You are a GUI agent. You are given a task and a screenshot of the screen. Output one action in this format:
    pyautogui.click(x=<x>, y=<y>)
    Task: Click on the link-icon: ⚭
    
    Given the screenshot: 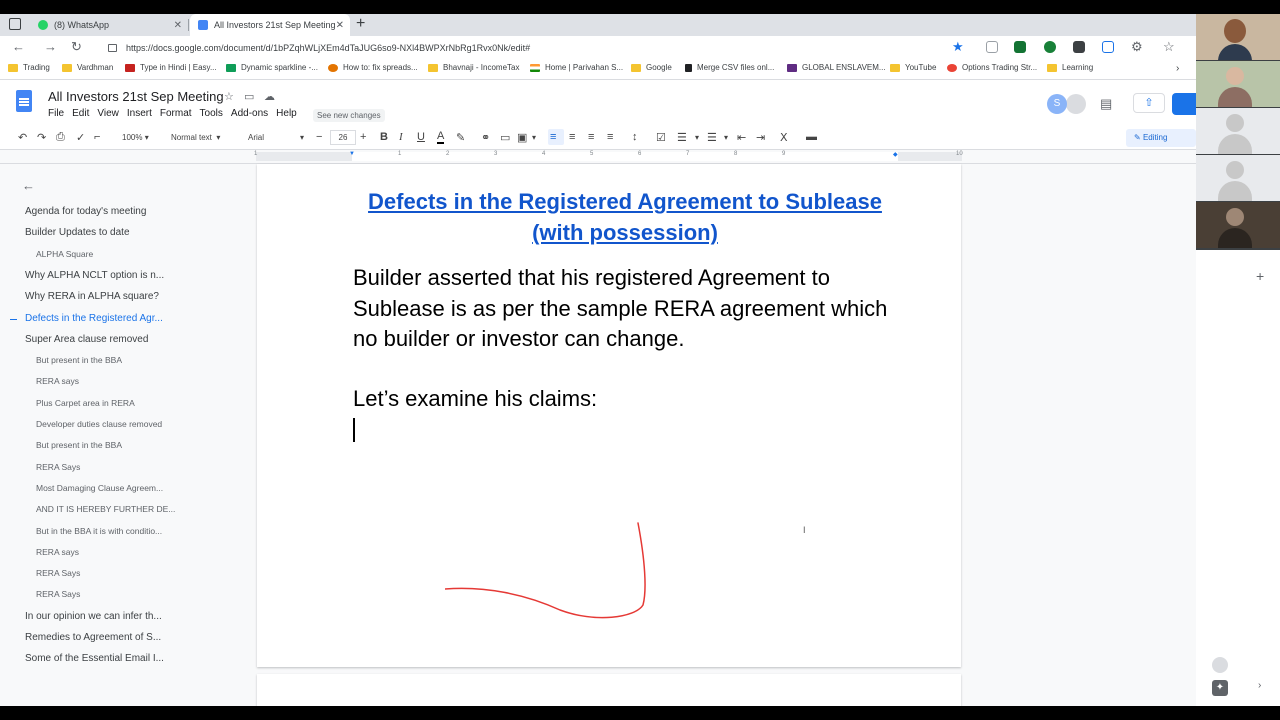 What is the action you would take?
    pyautogui.click(x=485, y=137)
    